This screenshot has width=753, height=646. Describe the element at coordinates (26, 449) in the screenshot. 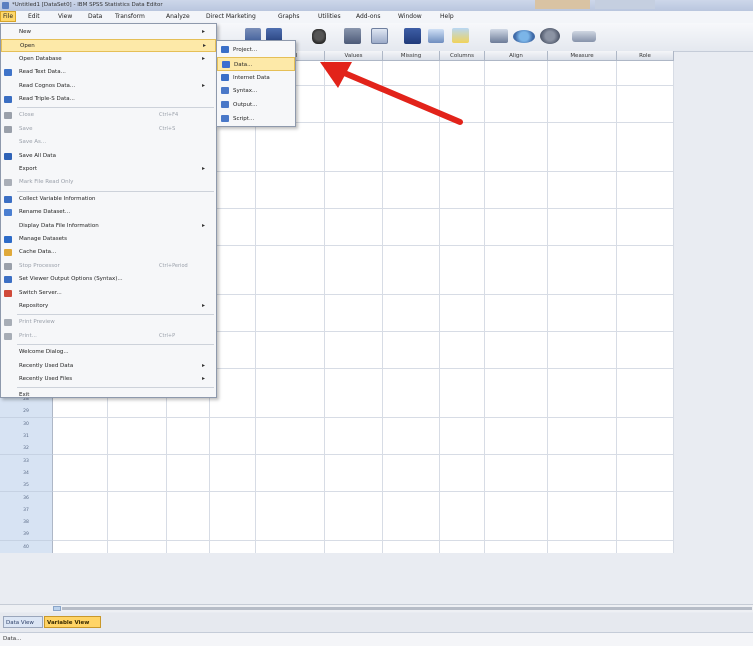

I see `row-header: 32` at that location.